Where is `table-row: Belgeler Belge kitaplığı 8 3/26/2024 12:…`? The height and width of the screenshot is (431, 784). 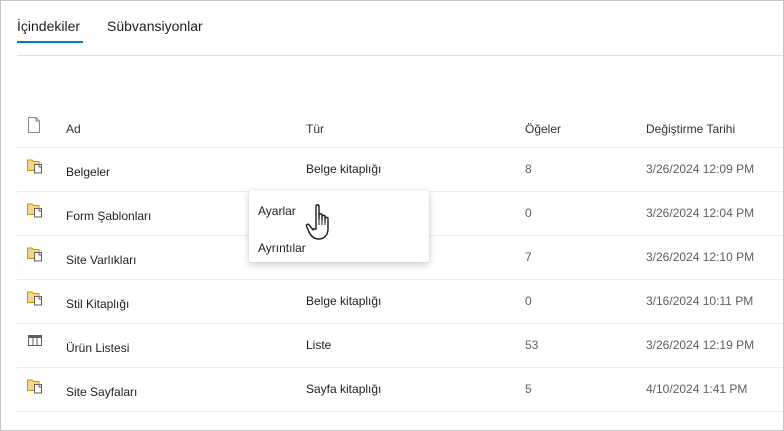 table-row: Belgeler Belge kitaplığı 8 3/26/2024 12:… is located at coordinates (400, 170).